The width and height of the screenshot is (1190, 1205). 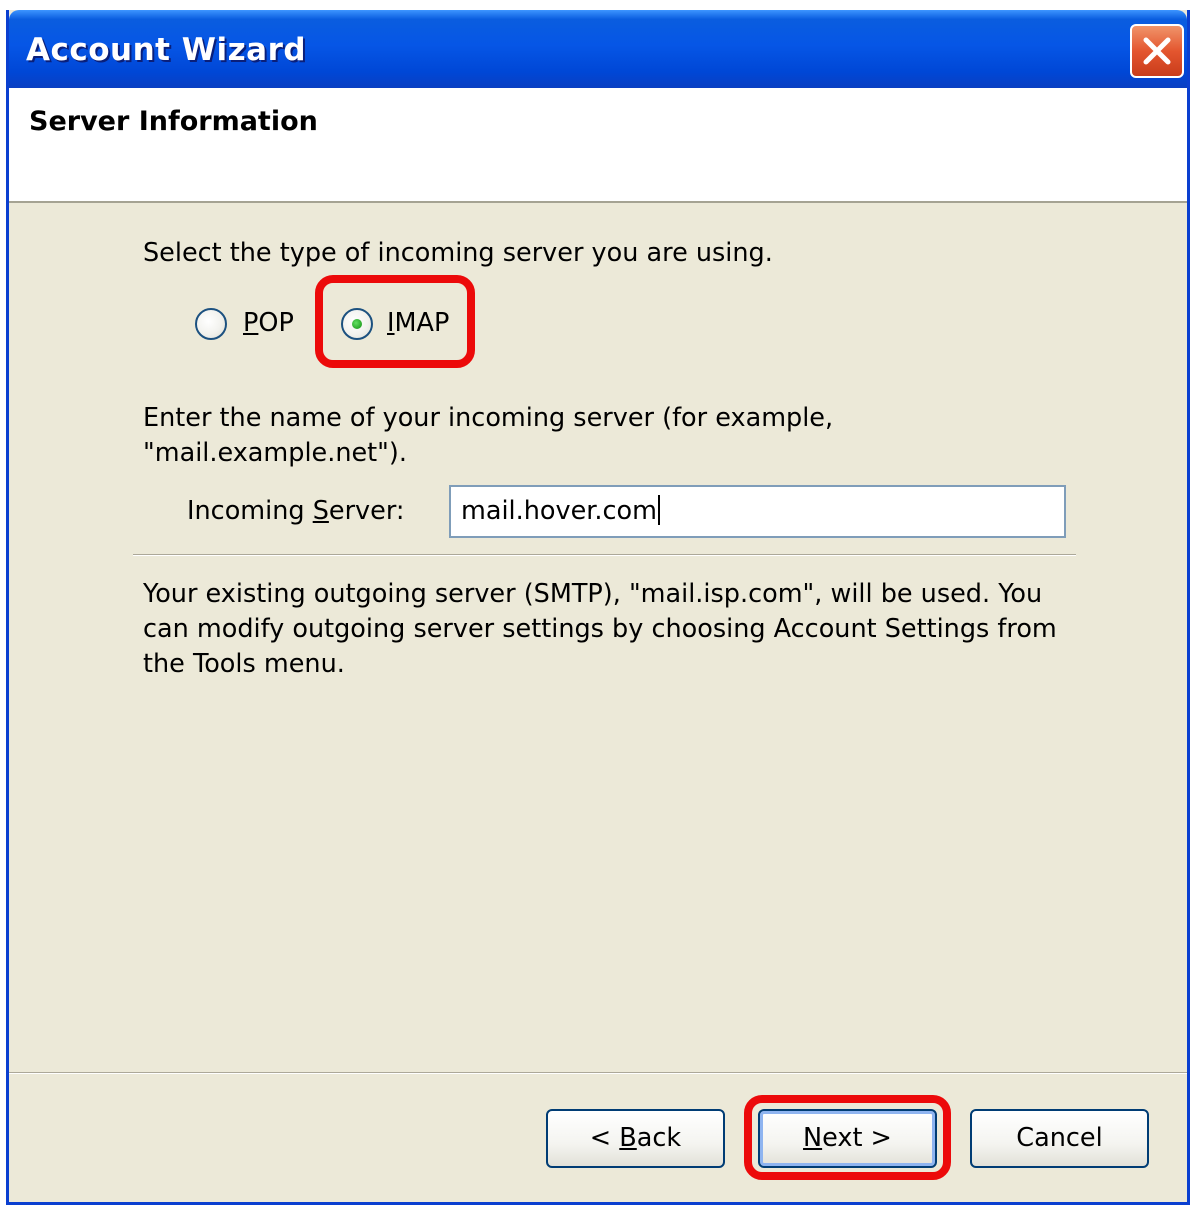 What do you see at coordinates (598, 49) in the screenshot?
I see `title-bar: Account Wizard` at bounding box center [598, 49].